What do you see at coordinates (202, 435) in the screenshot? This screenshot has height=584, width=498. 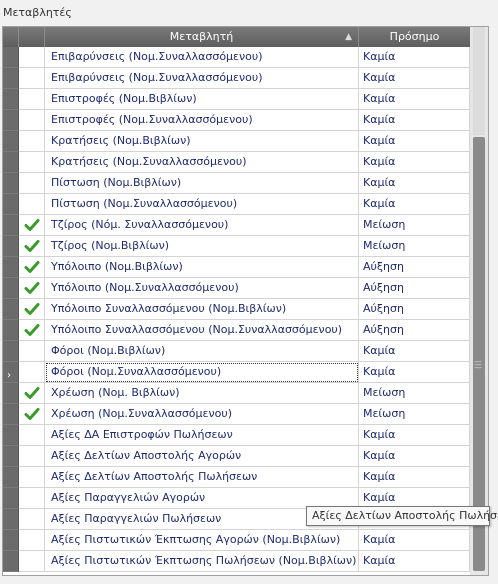 I see `variable-cell: Αξίες ΔΑ Επιστροφών Πωλήσεων` at bounding box center [202, 435].